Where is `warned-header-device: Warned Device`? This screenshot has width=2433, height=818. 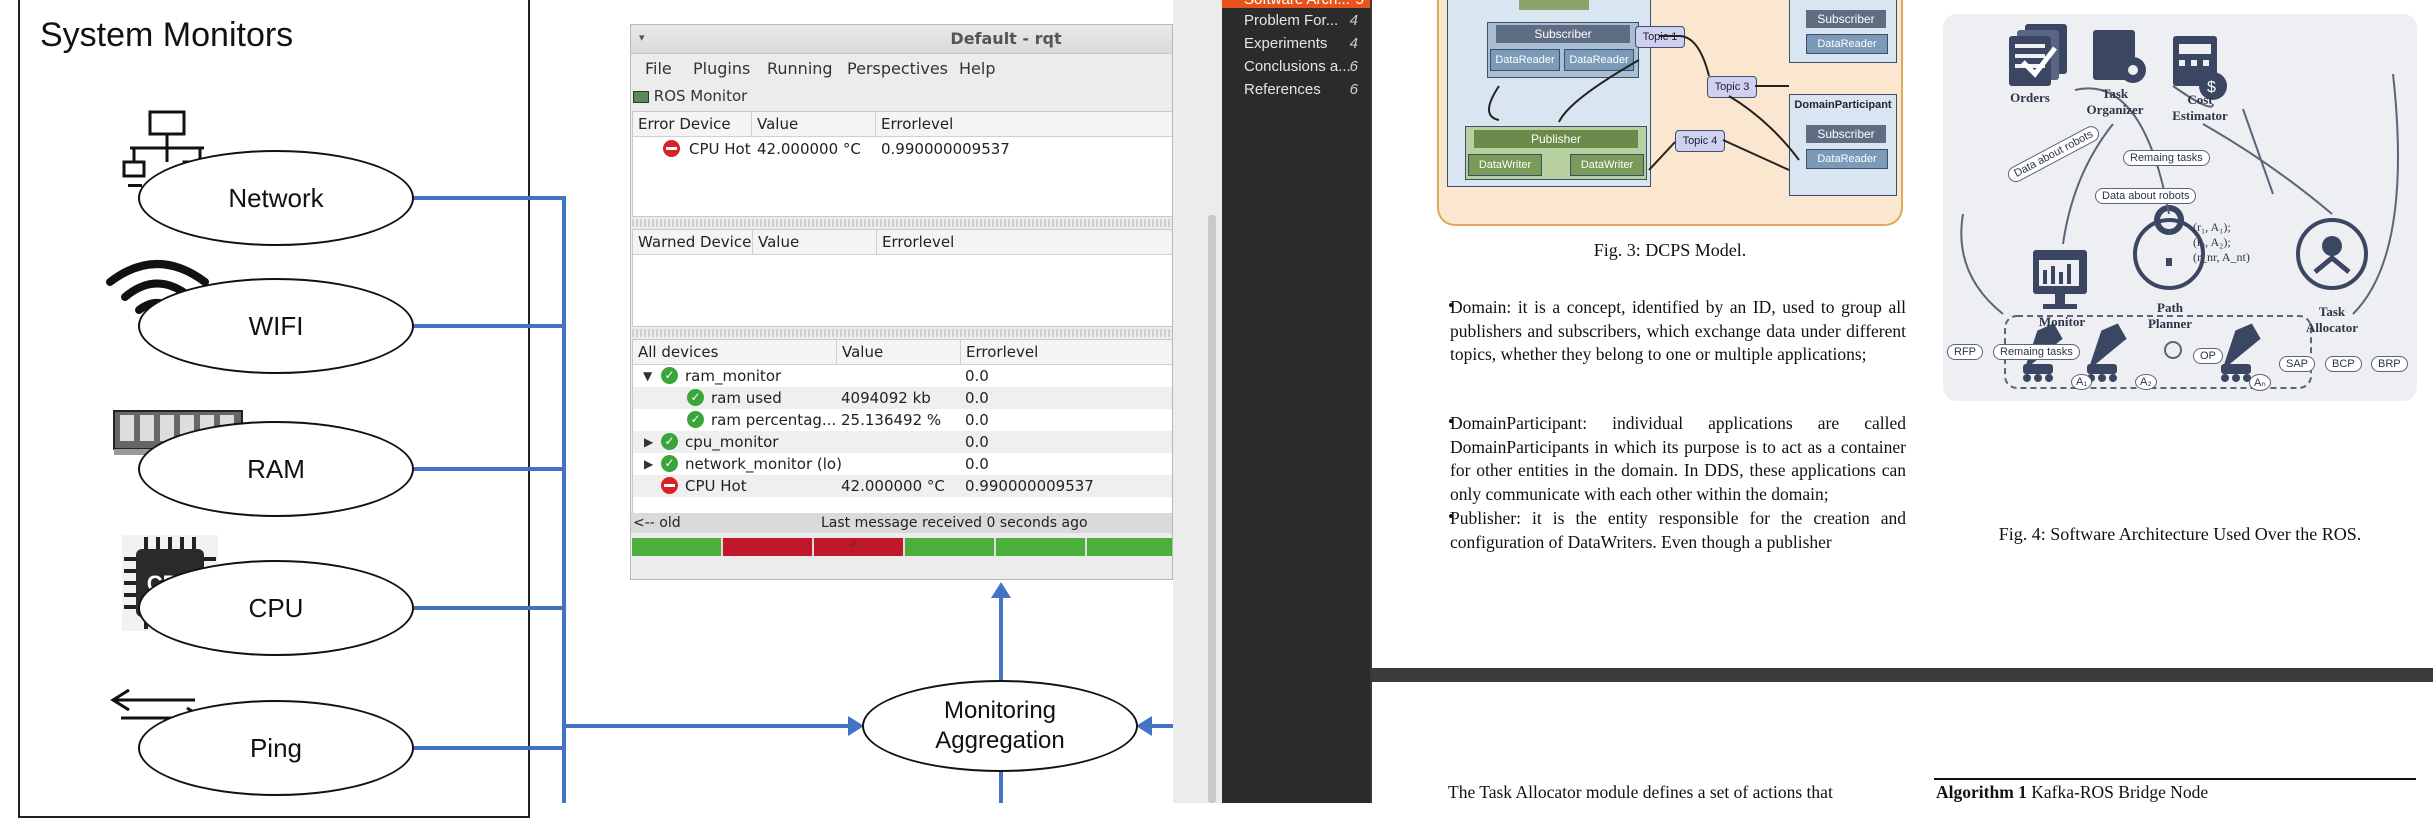
warned-header-device: Warned Device is located at coordinates (693, 242).